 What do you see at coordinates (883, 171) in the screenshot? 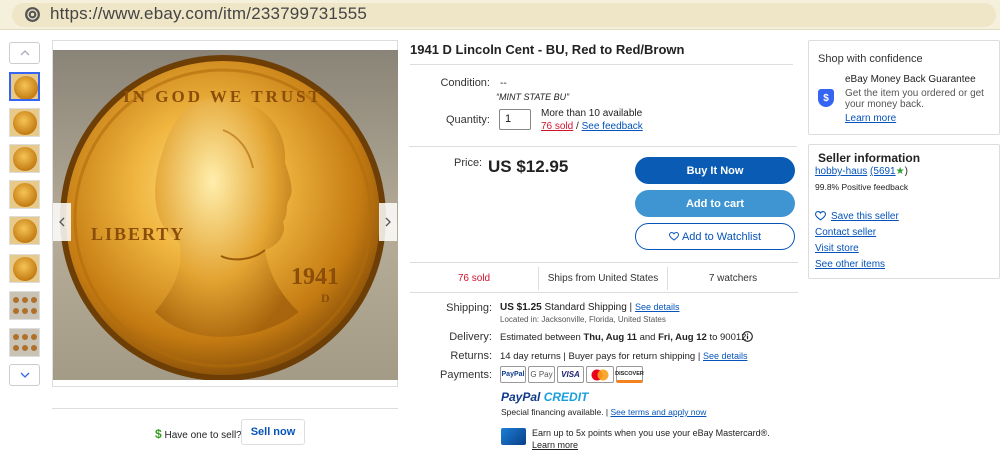
I see `seller-score-link: (5691` at bounding box center [883, 171].